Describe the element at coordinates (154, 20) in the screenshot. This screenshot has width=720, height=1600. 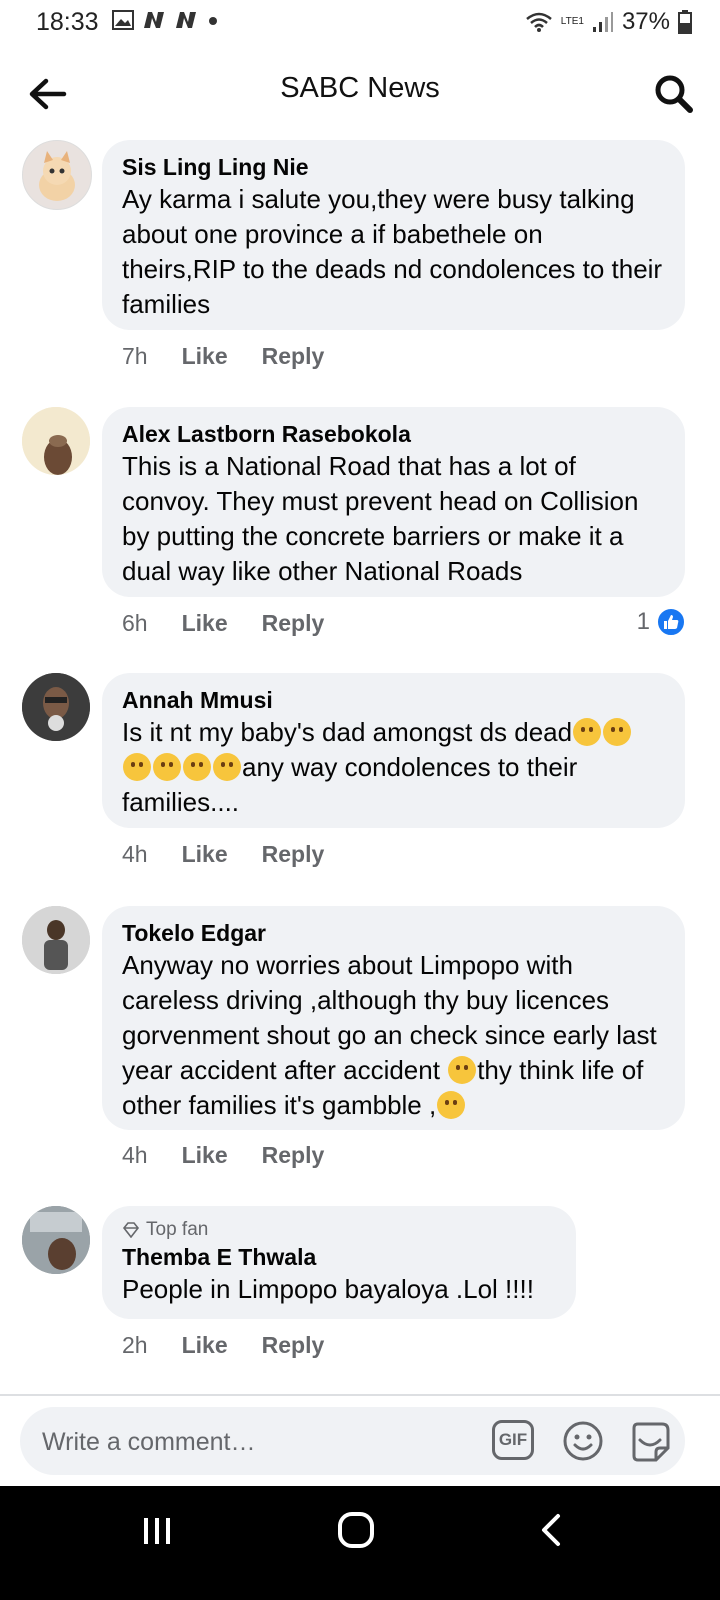
I see `news-n-icon` at that location.